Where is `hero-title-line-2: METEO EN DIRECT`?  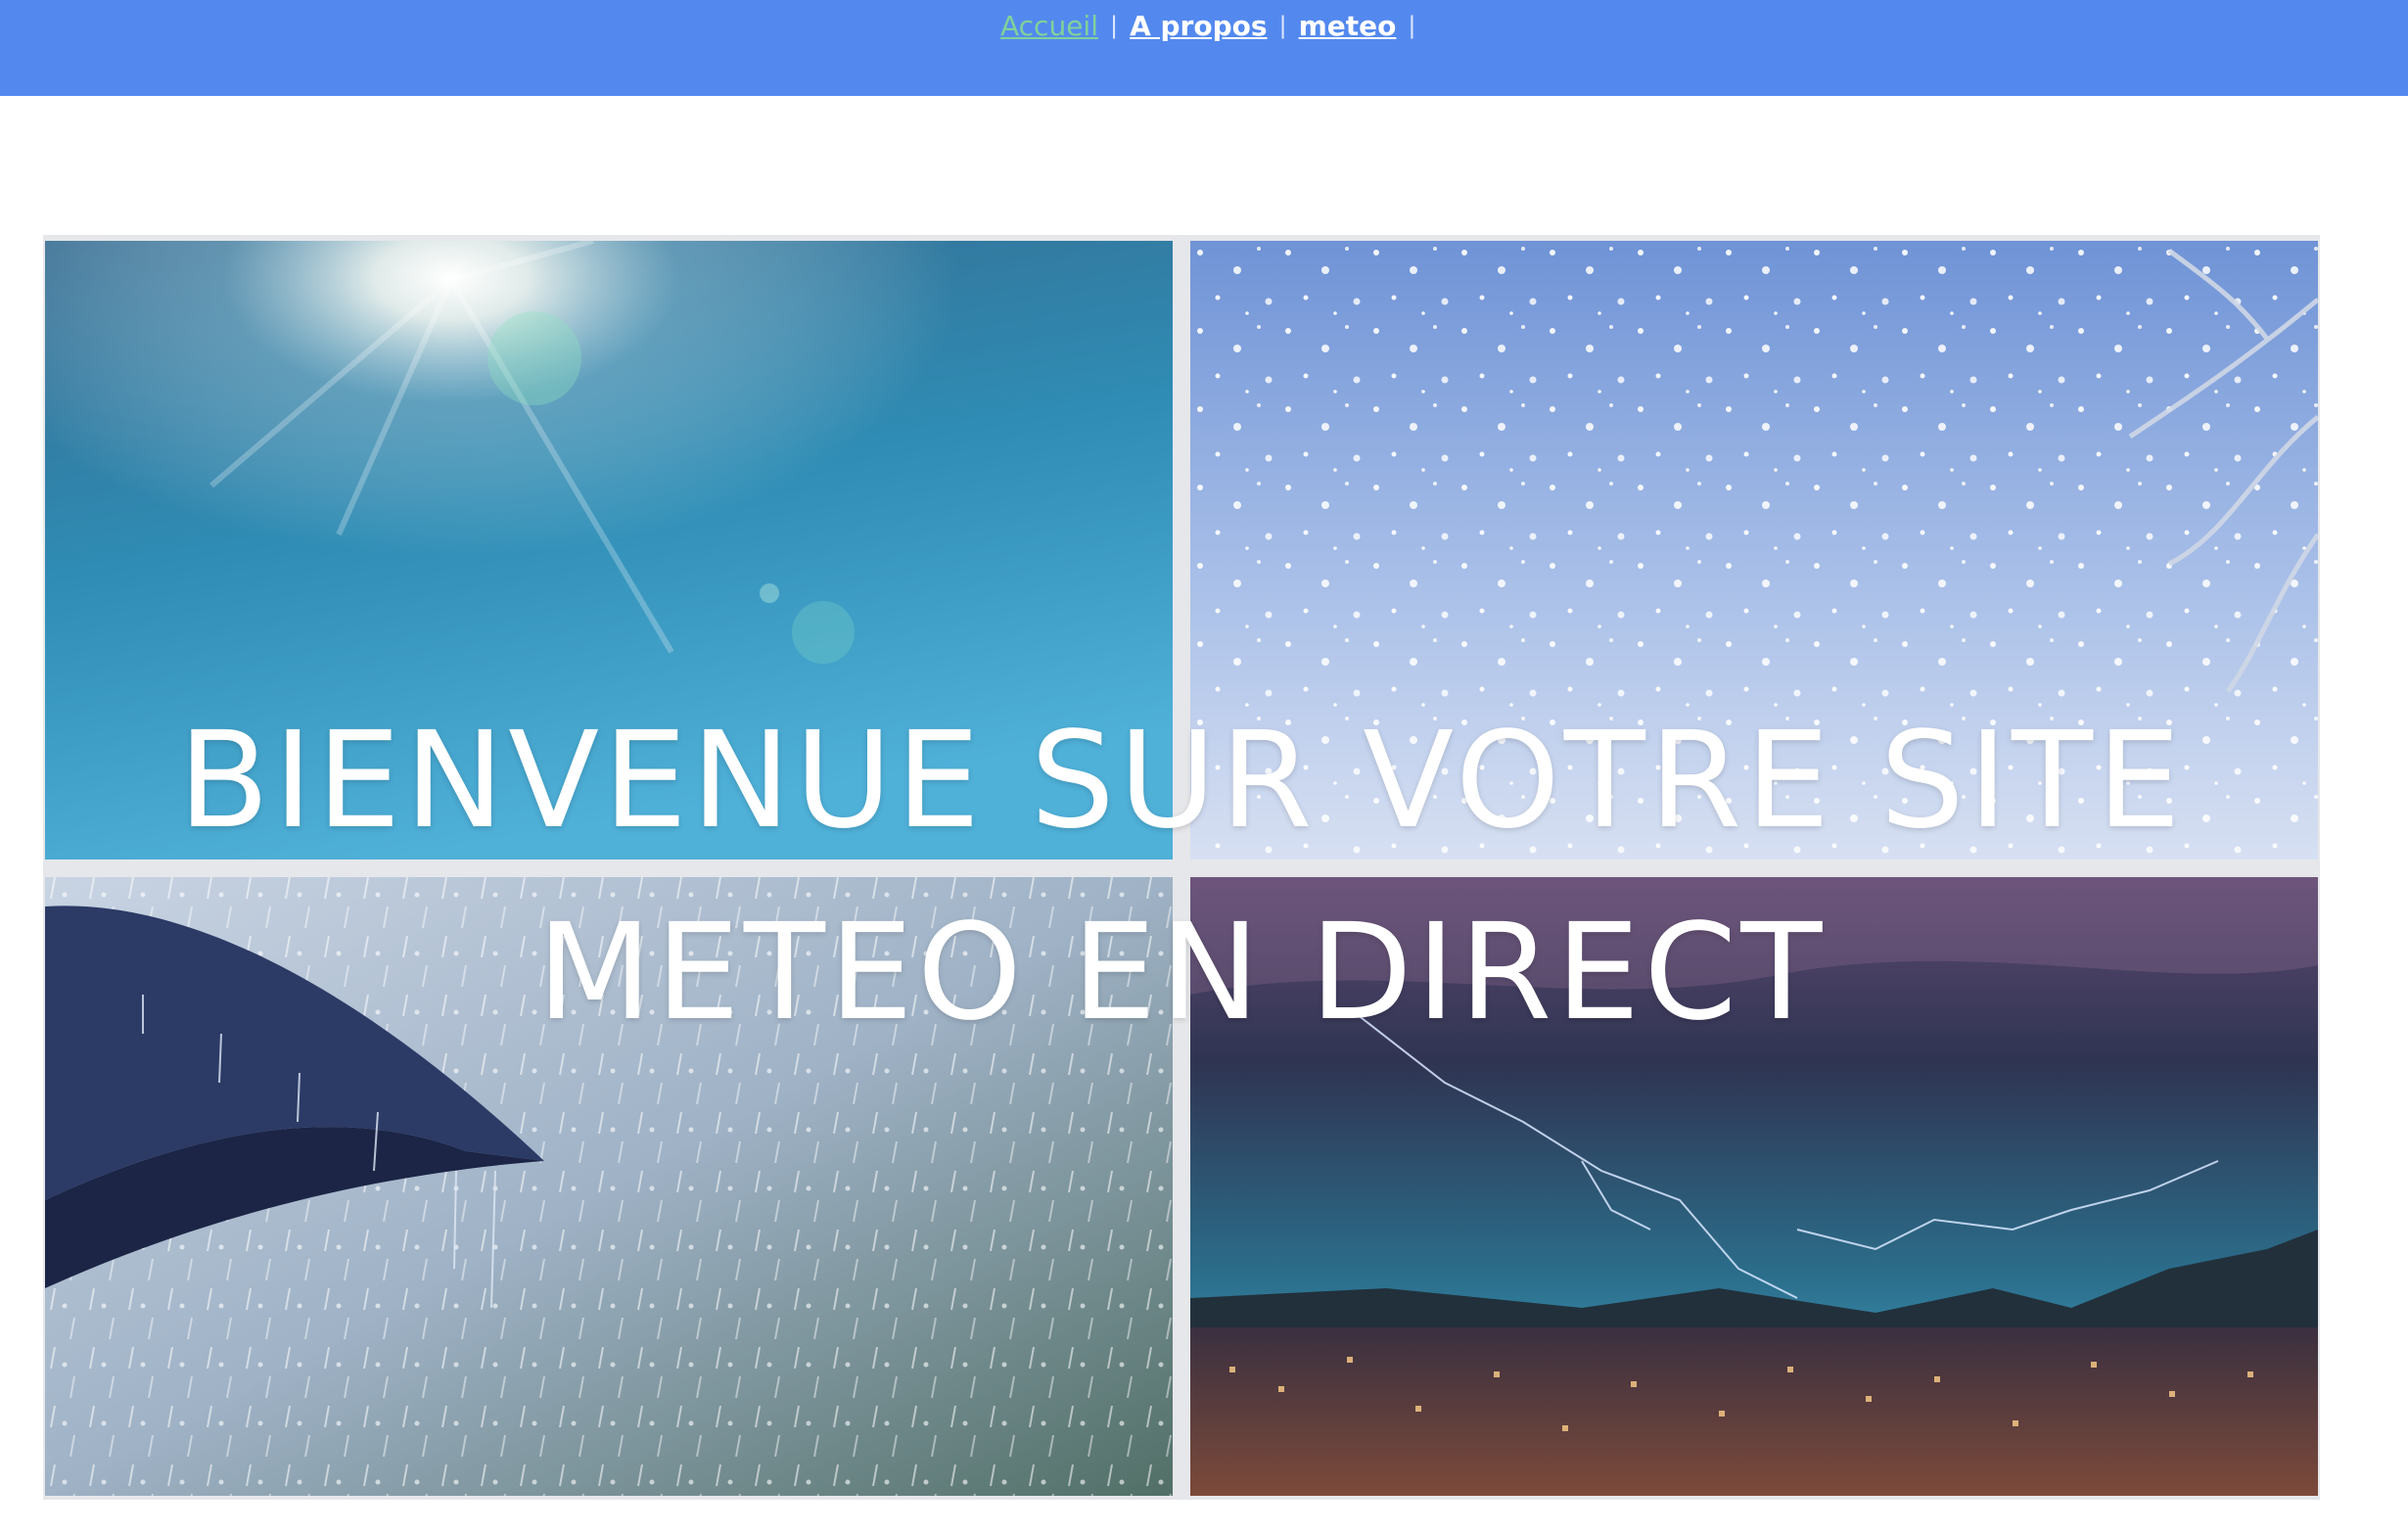
hero-title-line-2: METEO EN DIRECT is located at coordinates (1181, 973).